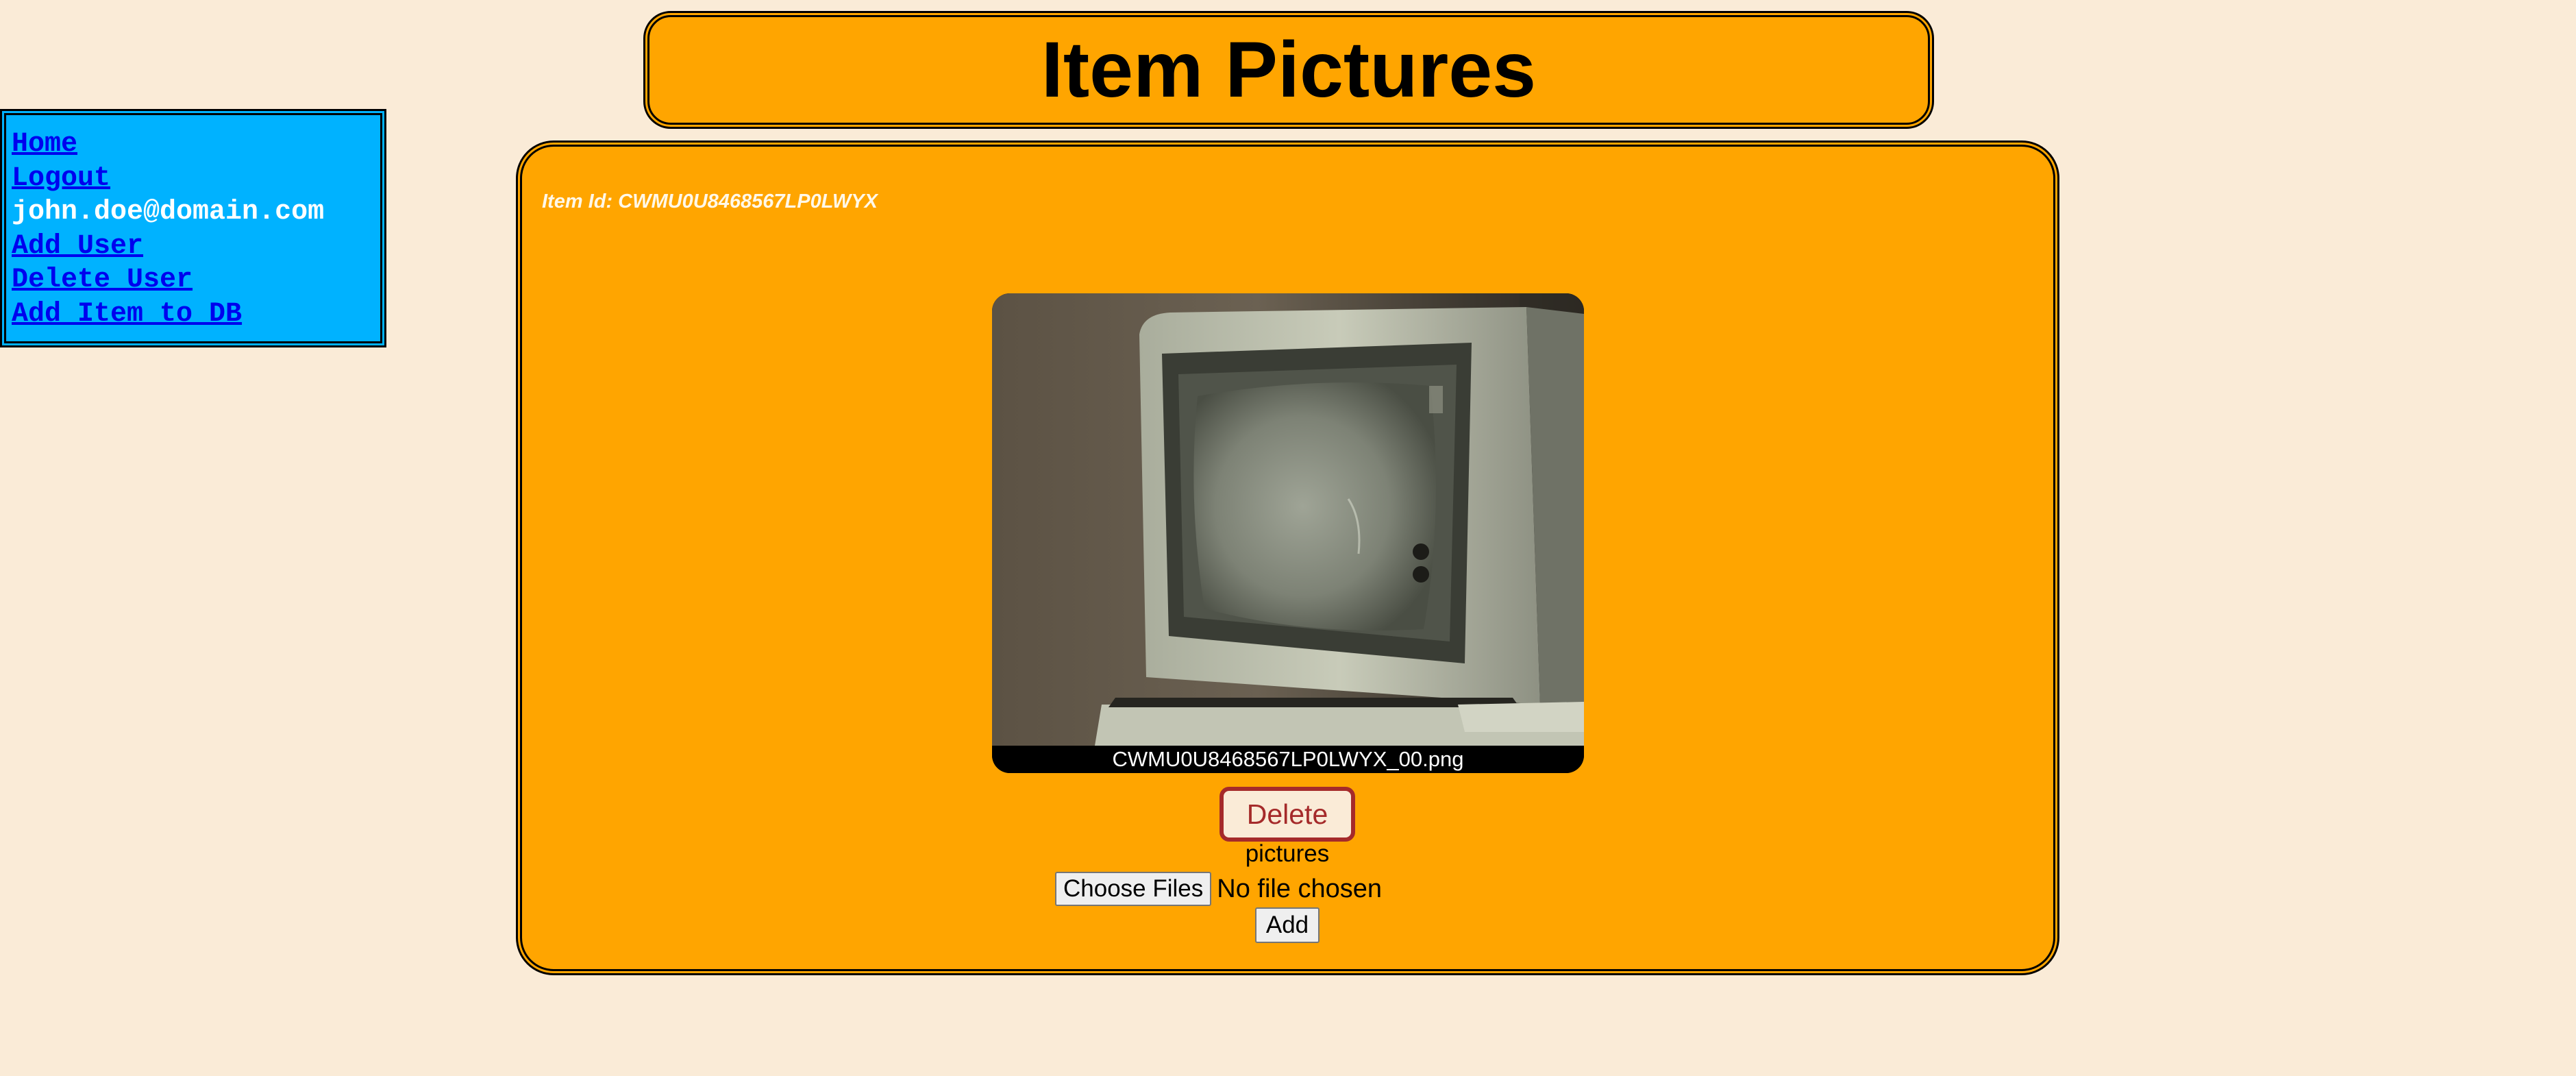  I want to click on choose-files-button: Choose Files, so click(1133, 889).